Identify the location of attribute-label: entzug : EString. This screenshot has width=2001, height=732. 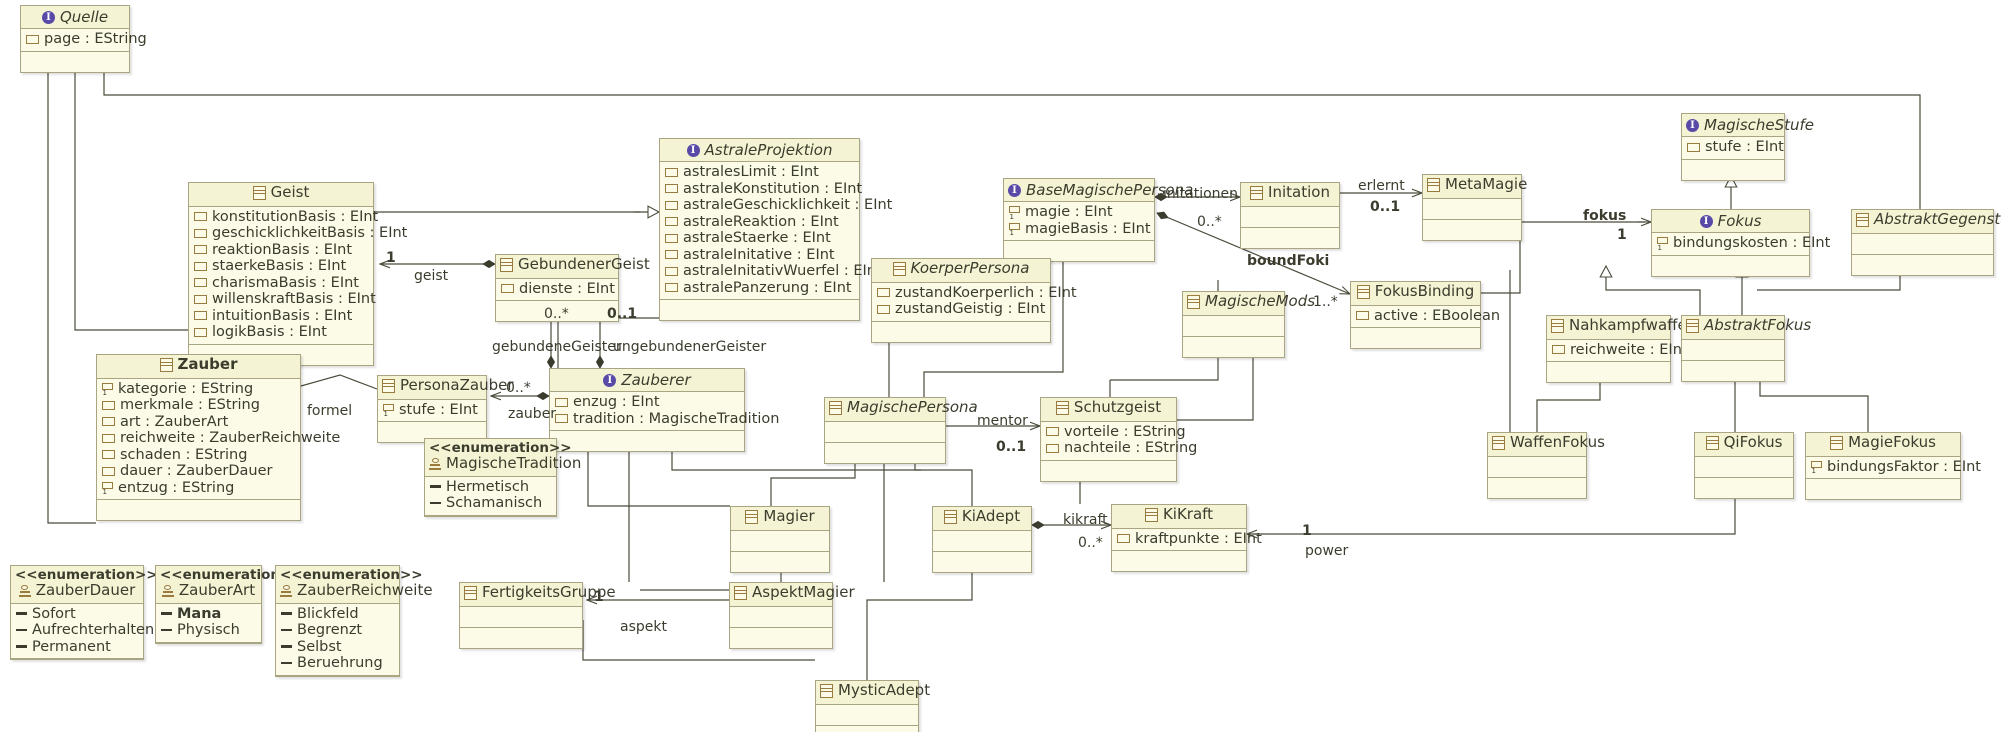
(176, 487).